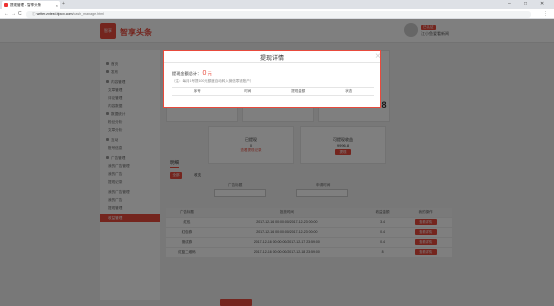 Image resolution: width=554 pixels, height=306 pixels. I want to click on new-tab-icon: +, so click(65, 4).